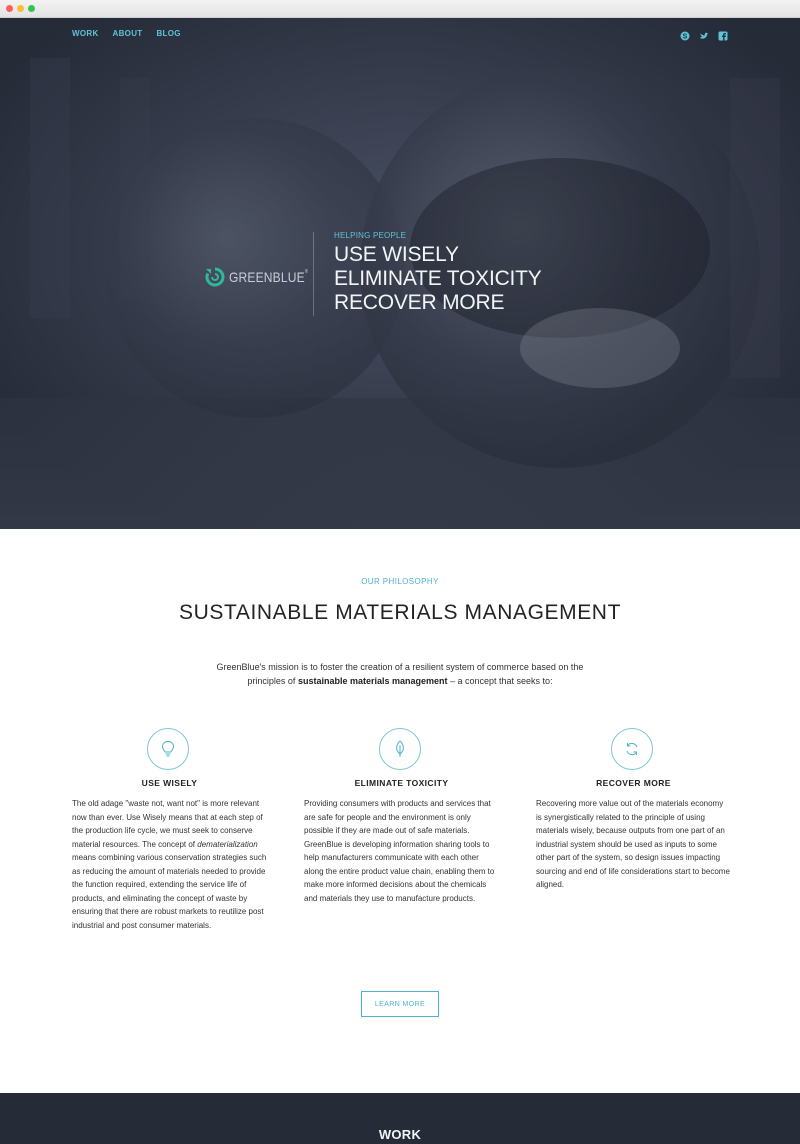 The image size is (800, 1144). I want to click on philosophy-eyebrow: OUR PHILOSOPHY, so click(400, 581).